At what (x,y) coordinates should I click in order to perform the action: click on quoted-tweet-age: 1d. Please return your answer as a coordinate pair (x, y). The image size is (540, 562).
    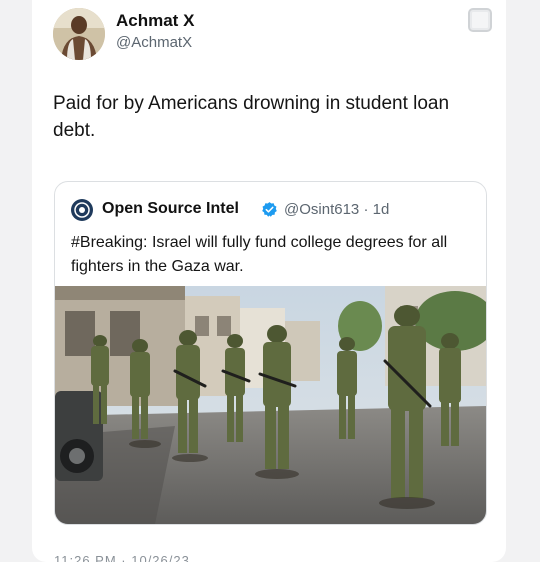
    Looking at the image, I should click on (381, 209).